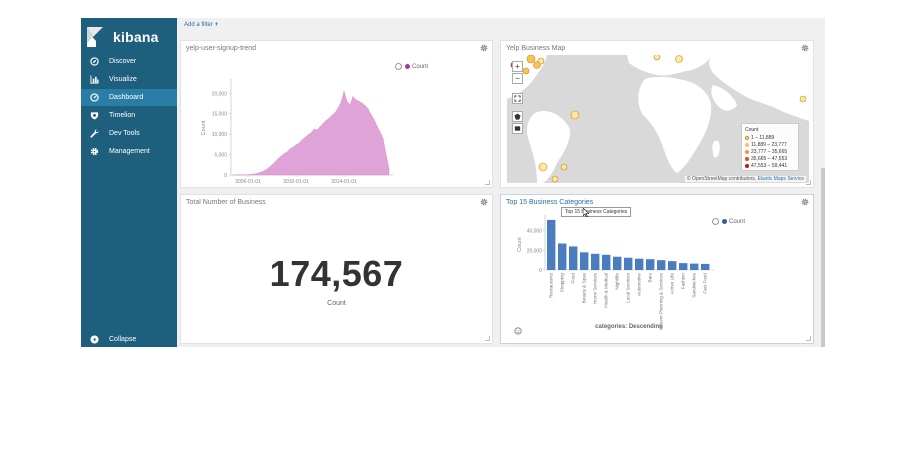  I want to click on kibana-brand-text: kibana, so click(136, 37).